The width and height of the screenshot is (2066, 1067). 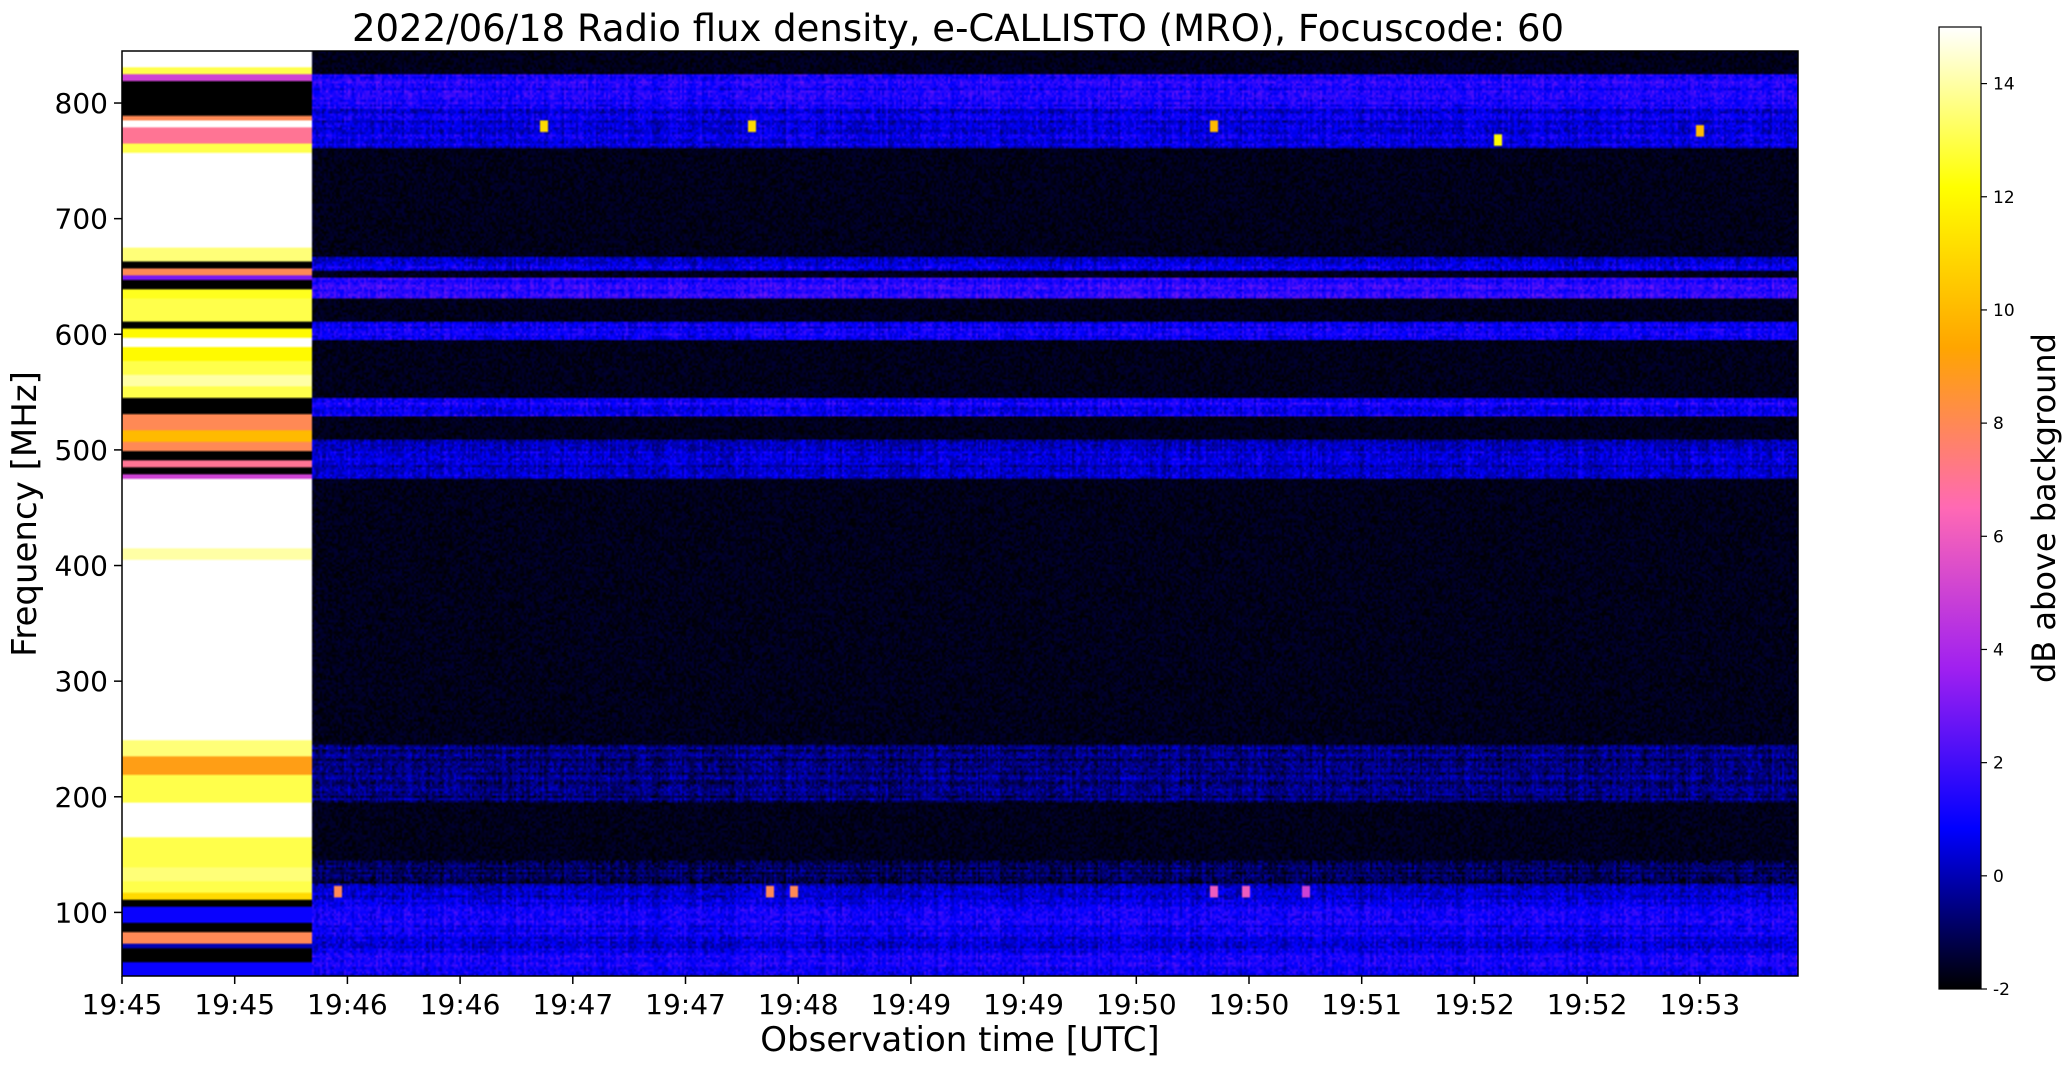 I want to click on colorbar: -2 0 2 4 6 8 10 12 14 dB above background, so click(x=2000, y=513).